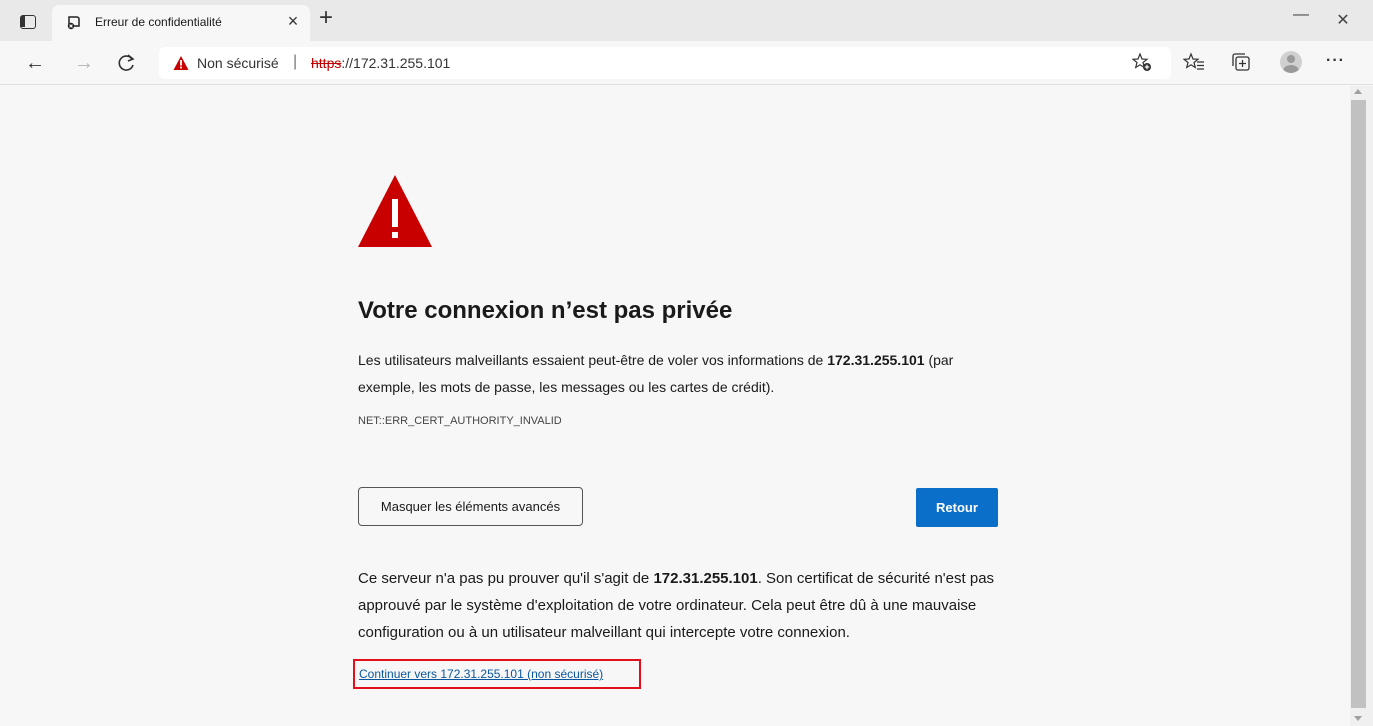  Describe the element at coordinates (665, 63) in the screenshot. I see `address-bar: Non sécurisé | https://172.31.255.101` at that location.